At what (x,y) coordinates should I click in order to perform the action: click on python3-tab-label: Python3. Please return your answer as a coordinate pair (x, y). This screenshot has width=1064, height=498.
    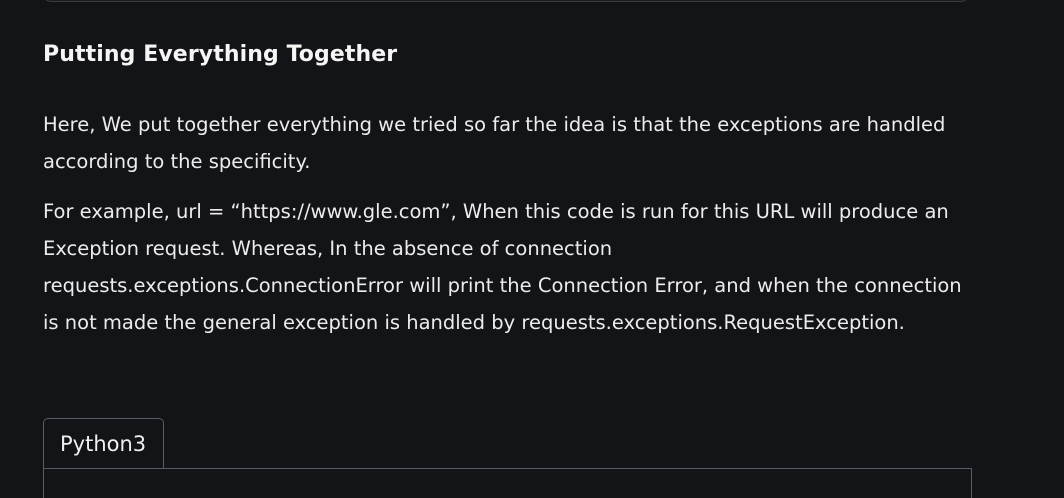
    Looking at the image, I should click on (103, 444).